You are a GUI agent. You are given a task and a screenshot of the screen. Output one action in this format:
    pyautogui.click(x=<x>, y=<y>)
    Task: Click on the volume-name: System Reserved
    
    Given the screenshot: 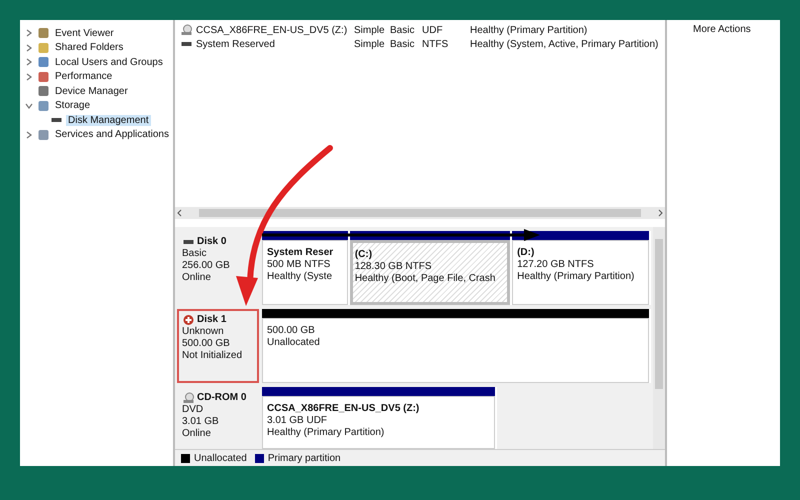 What is the action you would take?
    pyautogui.click(x=235, y=44)
    